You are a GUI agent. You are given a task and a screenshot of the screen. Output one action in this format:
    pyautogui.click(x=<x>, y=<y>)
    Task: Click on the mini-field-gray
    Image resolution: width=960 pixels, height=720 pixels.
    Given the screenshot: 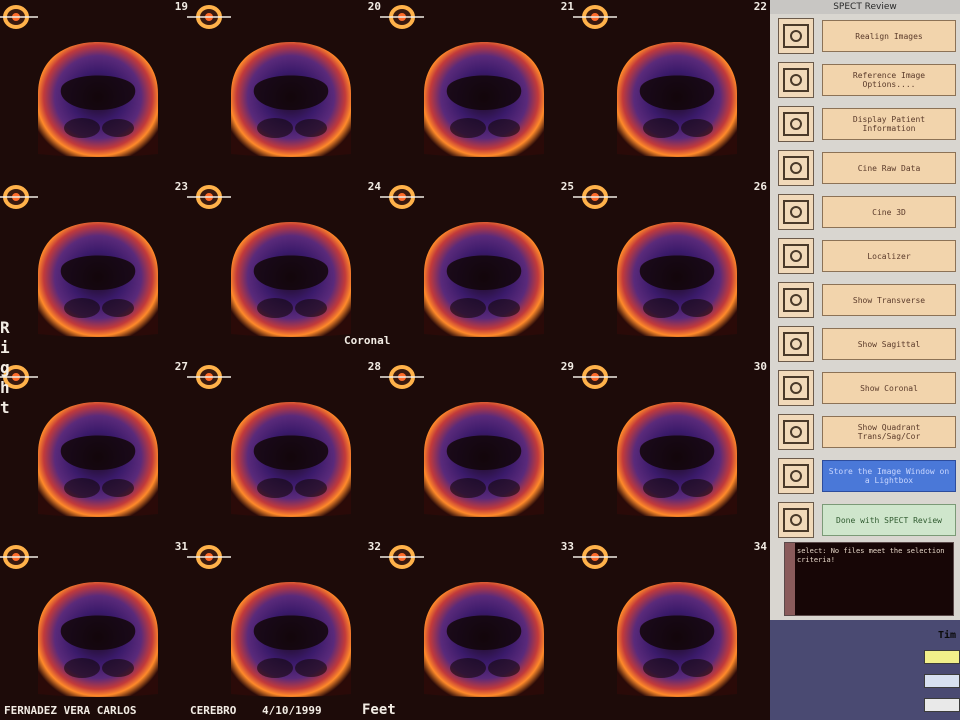 What is the action you would take?
    pyautogui.click(x=942, y=705)
    